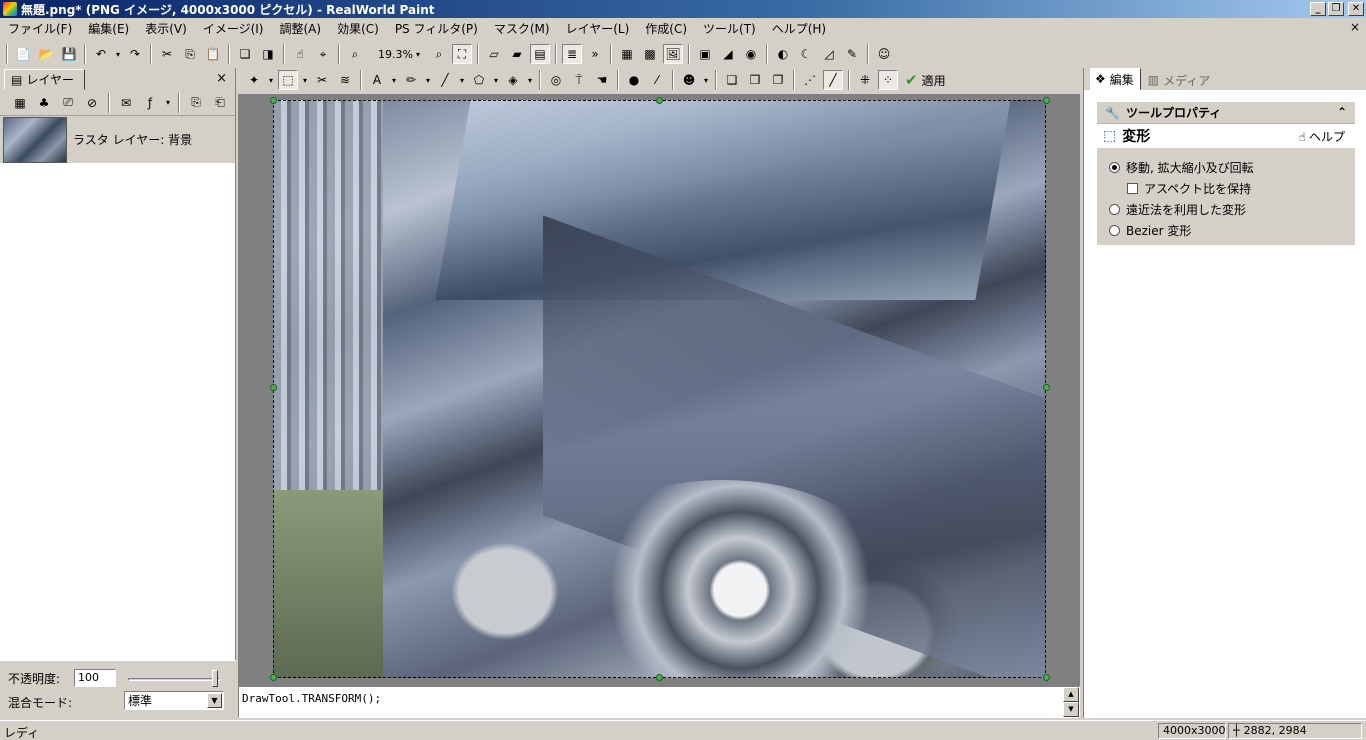  I want to click on layers-panel-icon: ≣, so click(572, 54).